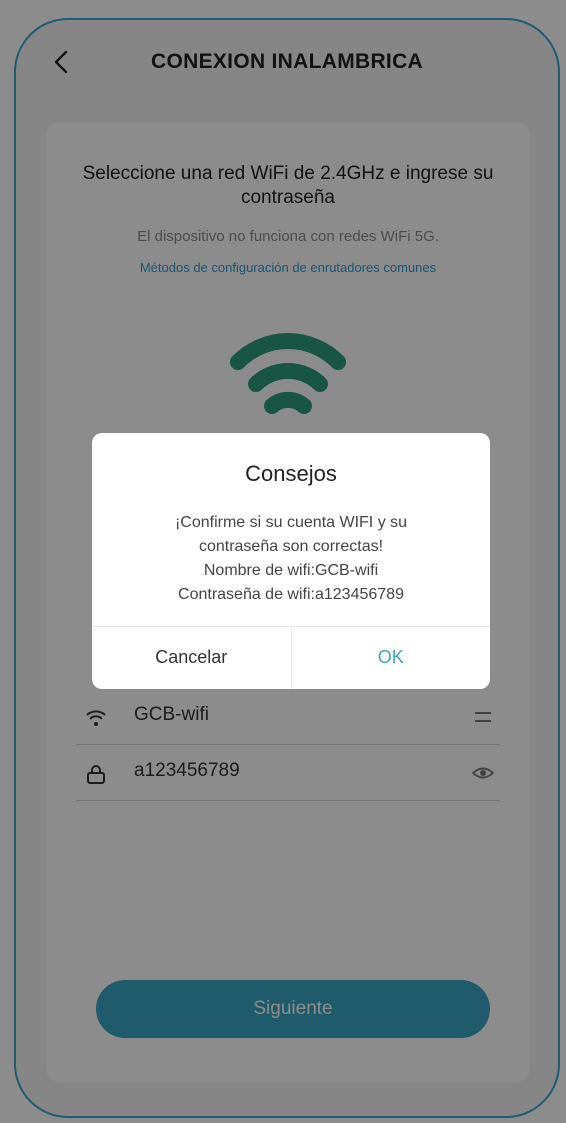 This screenshot has width=566, height=1123. Describe the element at coordinates (291, 594) in the screenshot. I see `dialog-line: Contraseña de wifi:a123456789` at that location.